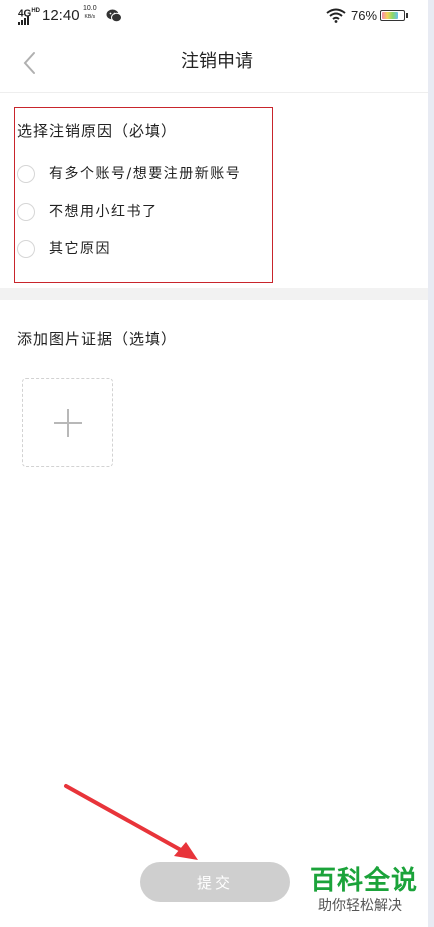 The image size is (434, 927). I want to click on battery-icon, so click(392, 15).